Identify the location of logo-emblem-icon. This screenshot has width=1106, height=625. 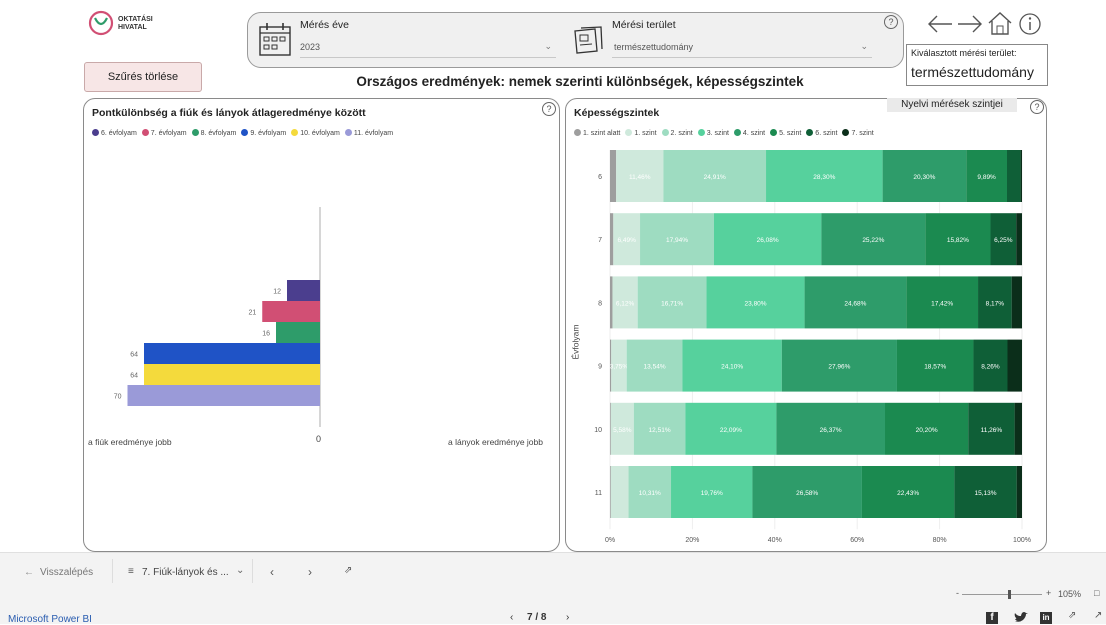
(101, 23).